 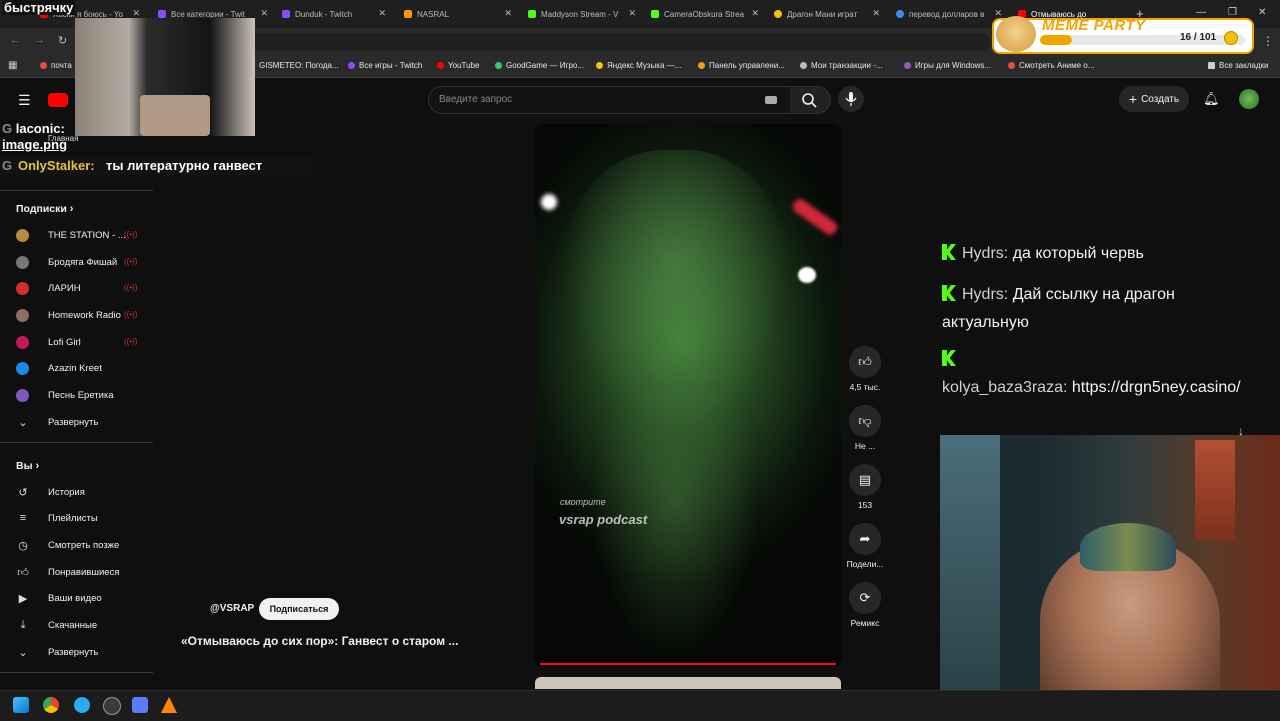 What do you see at coordinates (39, 7) in the screenshot?
I see `overlay-title: быстрячку` at bounding box center [39, 7].